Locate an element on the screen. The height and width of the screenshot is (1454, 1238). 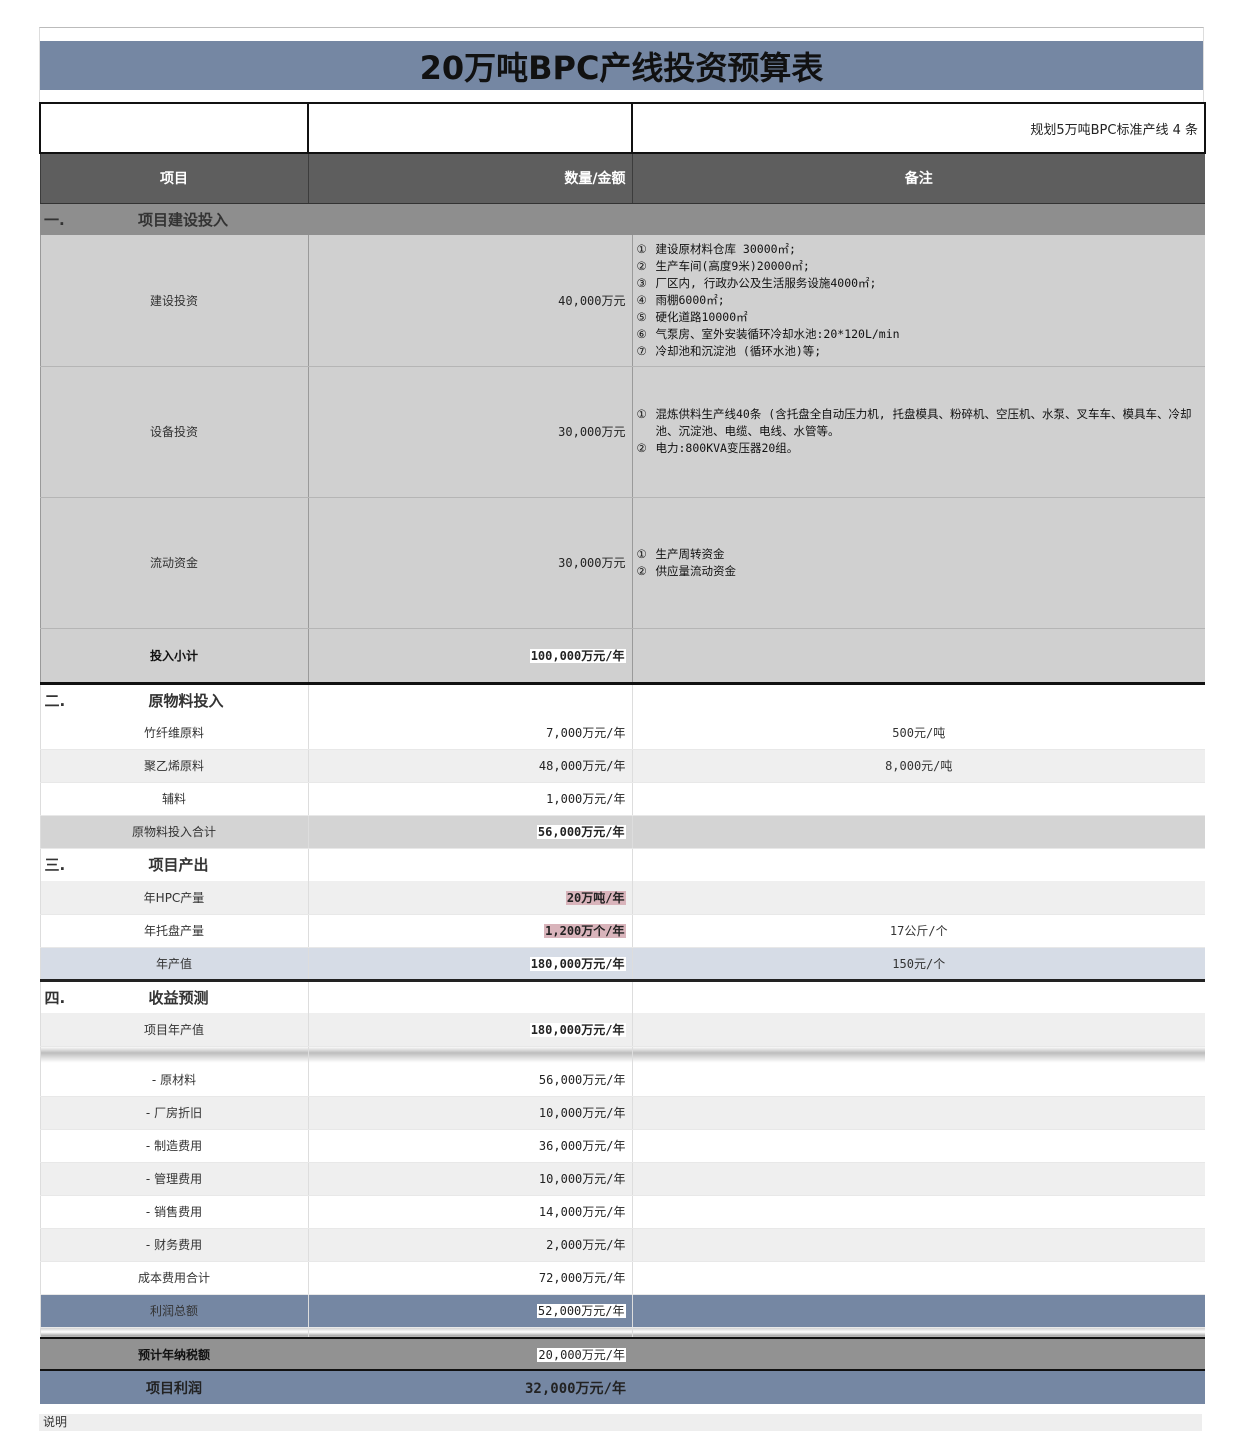
row-label: - 财务费用 is located at coordinates (173, 1245).